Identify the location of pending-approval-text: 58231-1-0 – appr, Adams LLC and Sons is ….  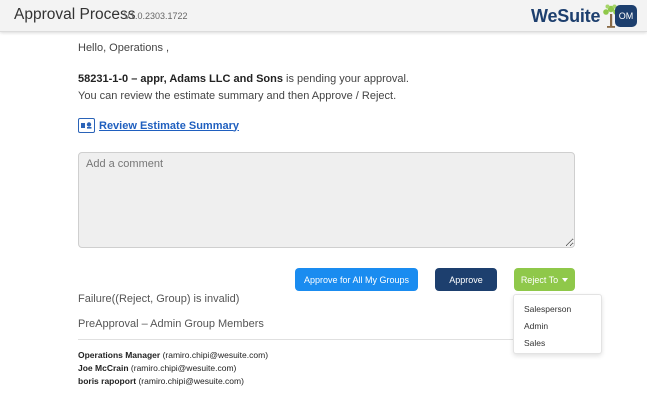
(243, 79).